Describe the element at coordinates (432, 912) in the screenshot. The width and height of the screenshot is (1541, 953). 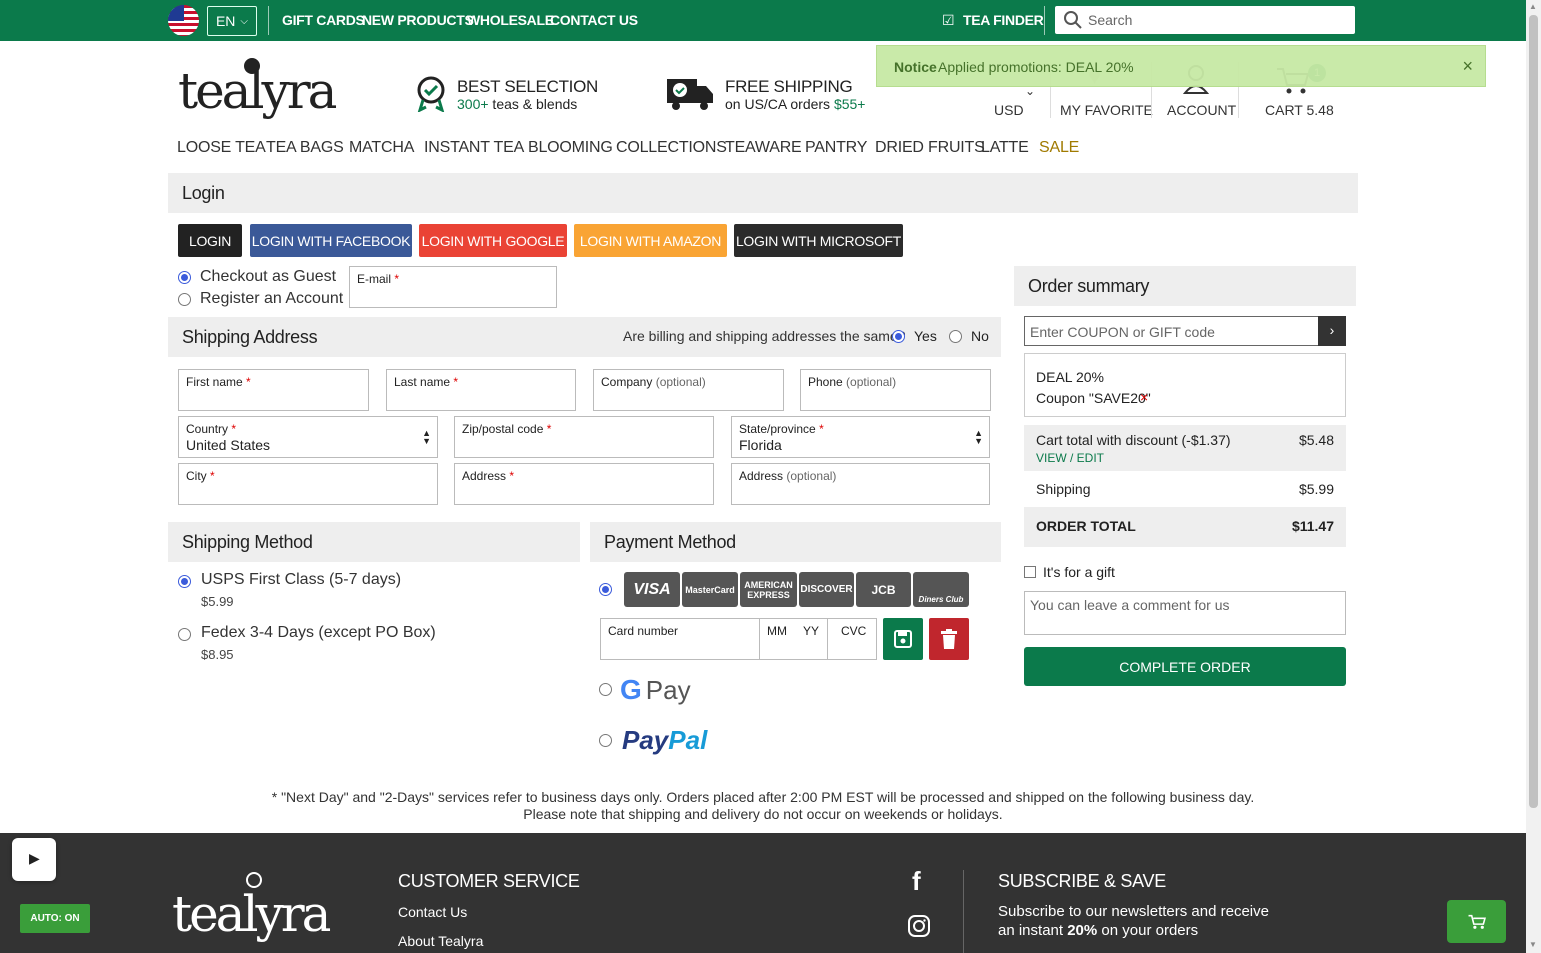
I see `footer-contact-link: Contact Us` at that location.